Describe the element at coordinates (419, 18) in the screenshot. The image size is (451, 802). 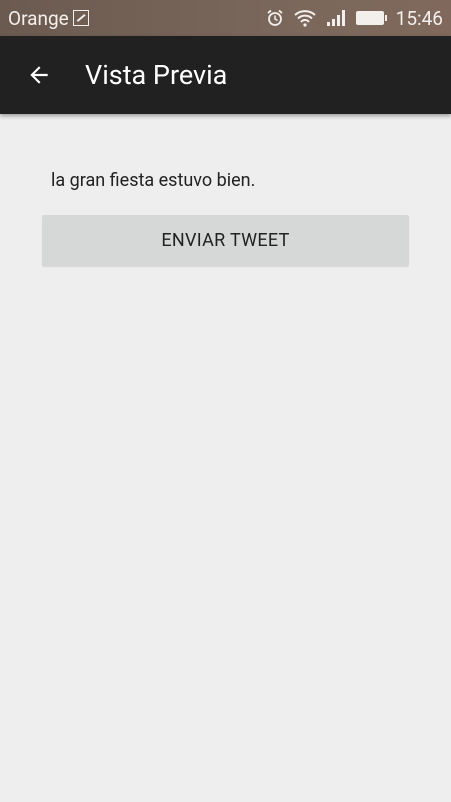
I see `clock: 15:46` at that location.